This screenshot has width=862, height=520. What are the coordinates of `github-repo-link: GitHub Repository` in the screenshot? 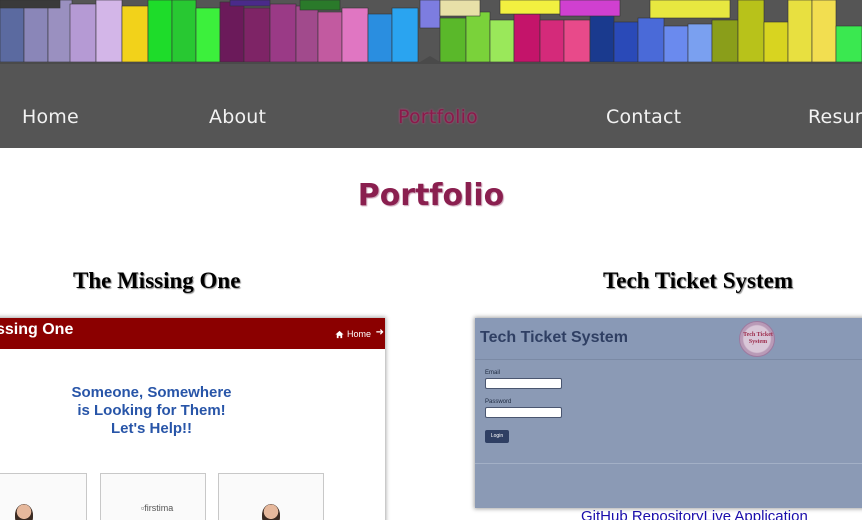 It's located at (642, 514).